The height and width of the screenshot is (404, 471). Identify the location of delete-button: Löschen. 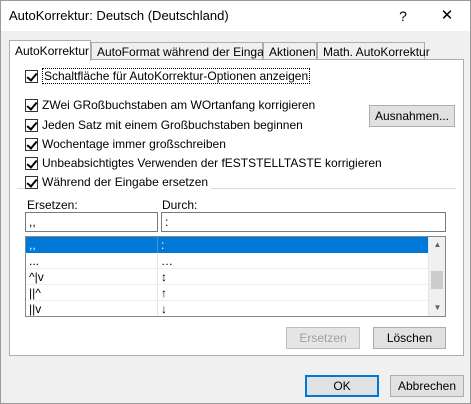
(409, 338).